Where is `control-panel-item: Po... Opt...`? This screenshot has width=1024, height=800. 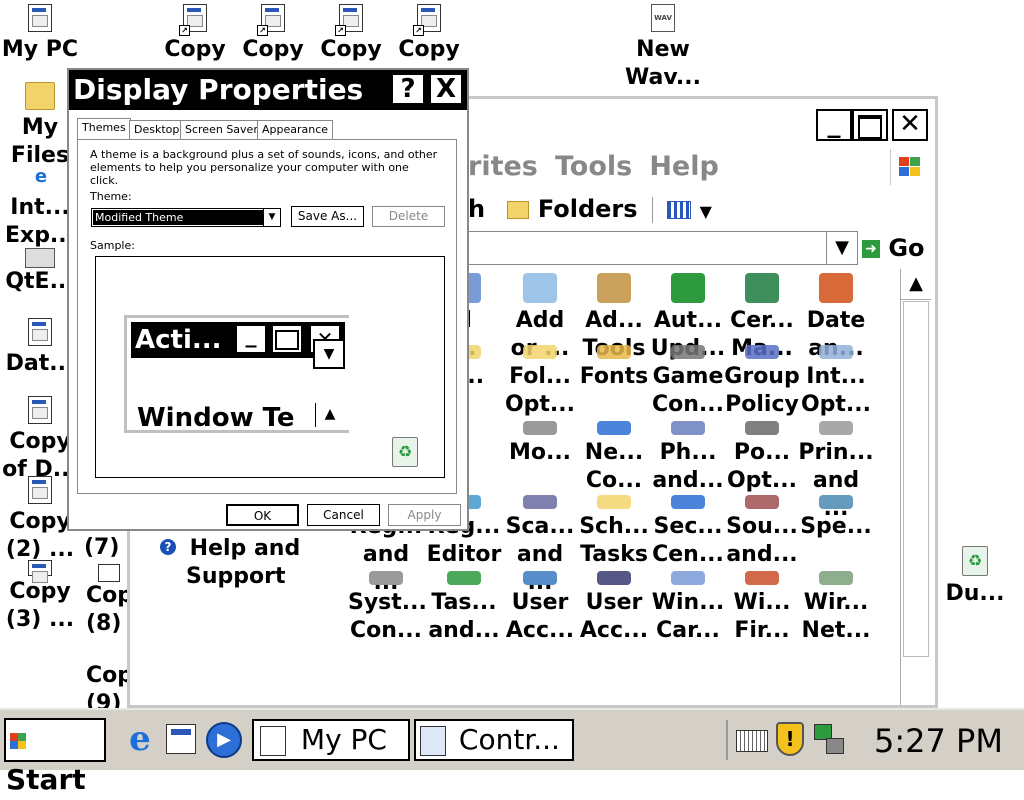
control-panel-item: Po... Opt... is located at coordinates (762, 458).